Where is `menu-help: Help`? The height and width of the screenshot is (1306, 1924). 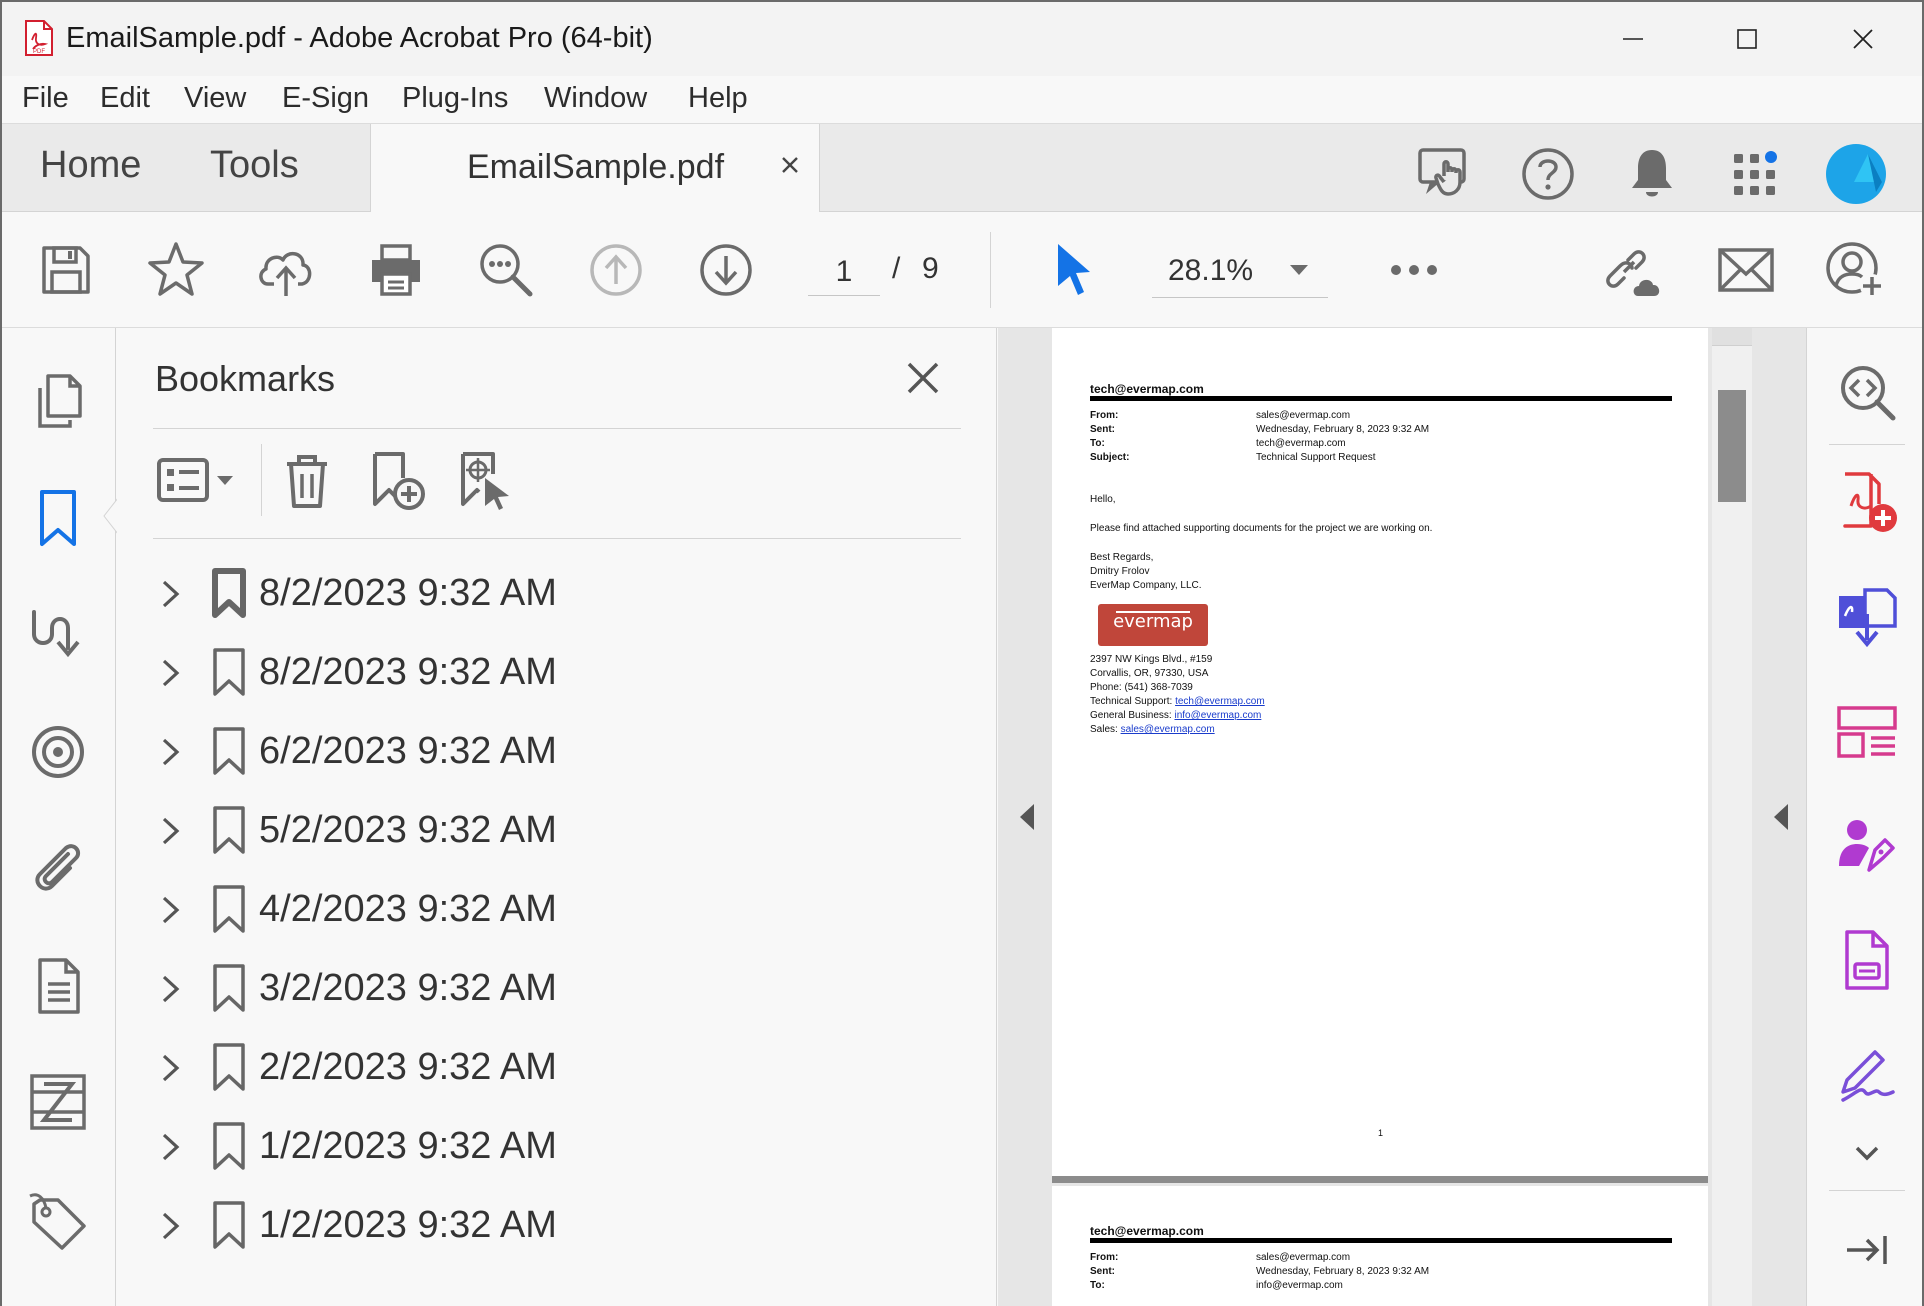 menu-help: Help is located at coordinates (718, 98).